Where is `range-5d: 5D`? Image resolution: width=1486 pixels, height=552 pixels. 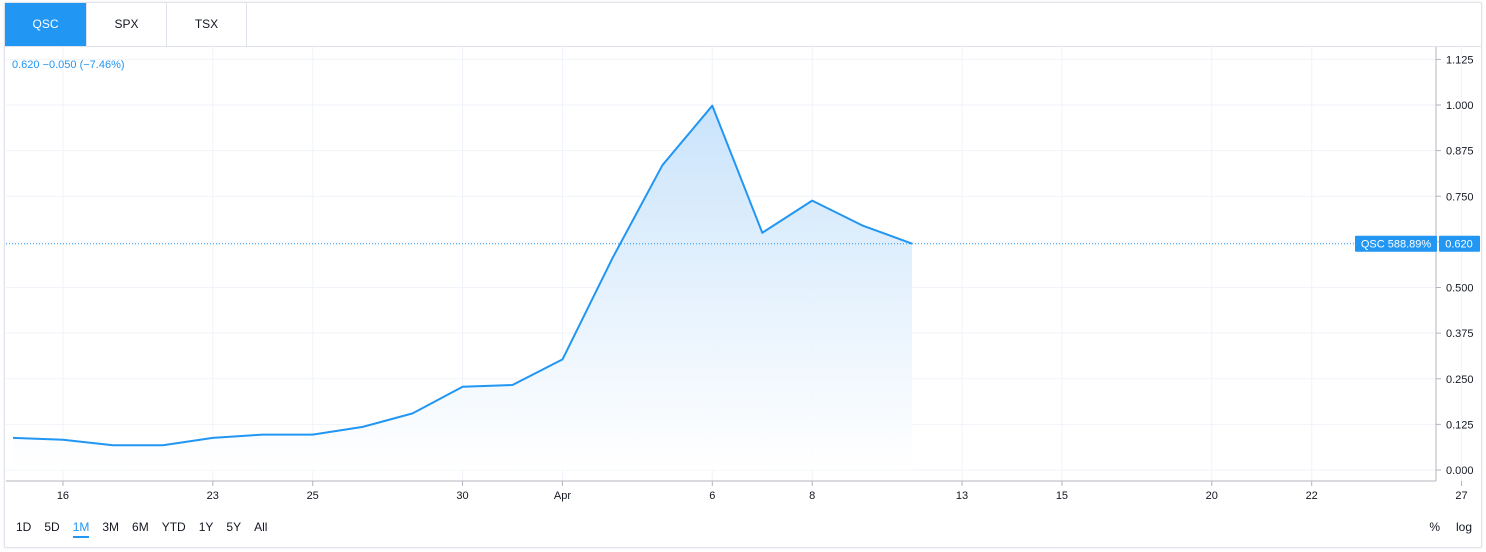 range-5d: 5D is located at coordinates (51, 527).